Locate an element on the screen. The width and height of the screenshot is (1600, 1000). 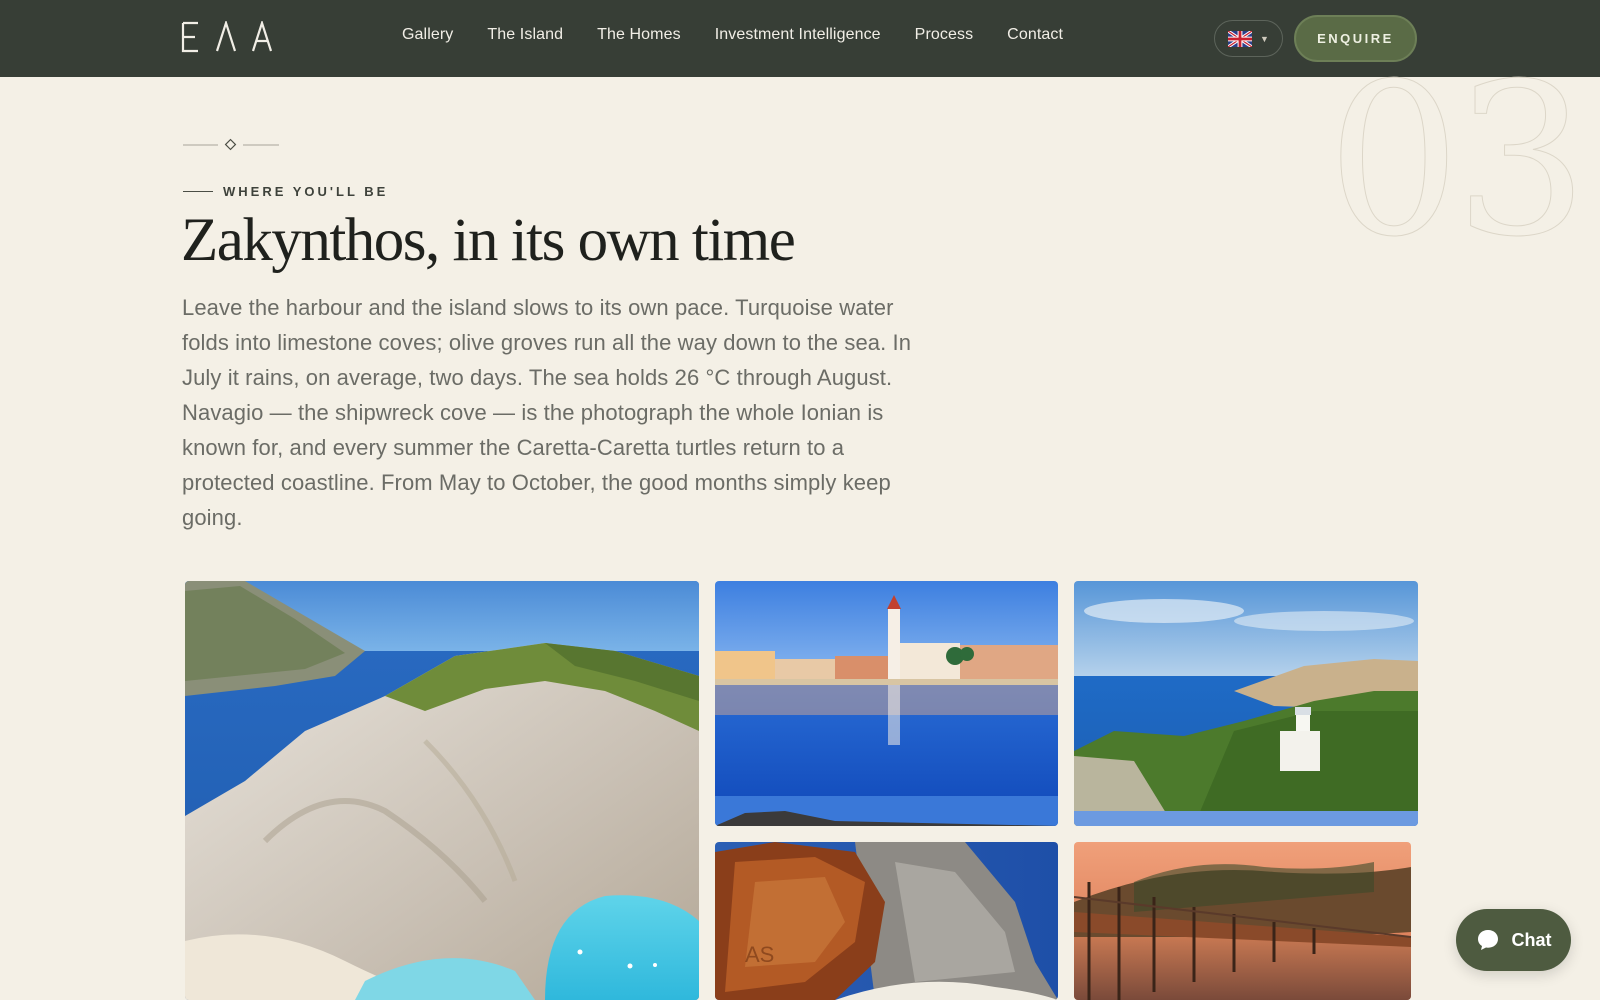
logo: Ε is located at coordinates (227, 37).